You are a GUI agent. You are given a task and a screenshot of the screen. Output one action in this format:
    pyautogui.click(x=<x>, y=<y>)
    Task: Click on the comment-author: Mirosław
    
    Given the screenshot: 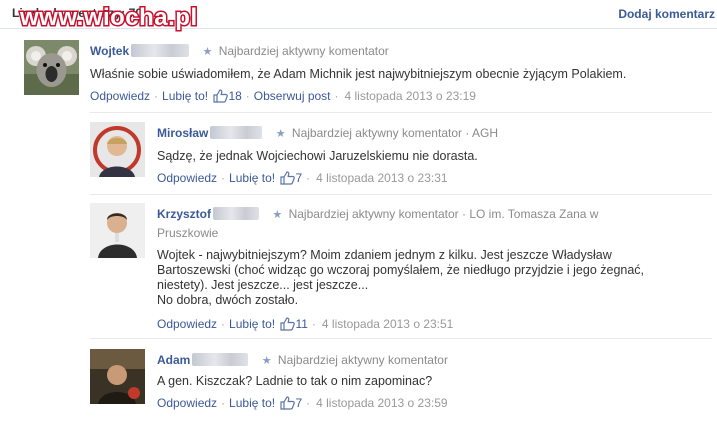 What is the action you would take?
    pyautogui.click(x=182, y=133)
    